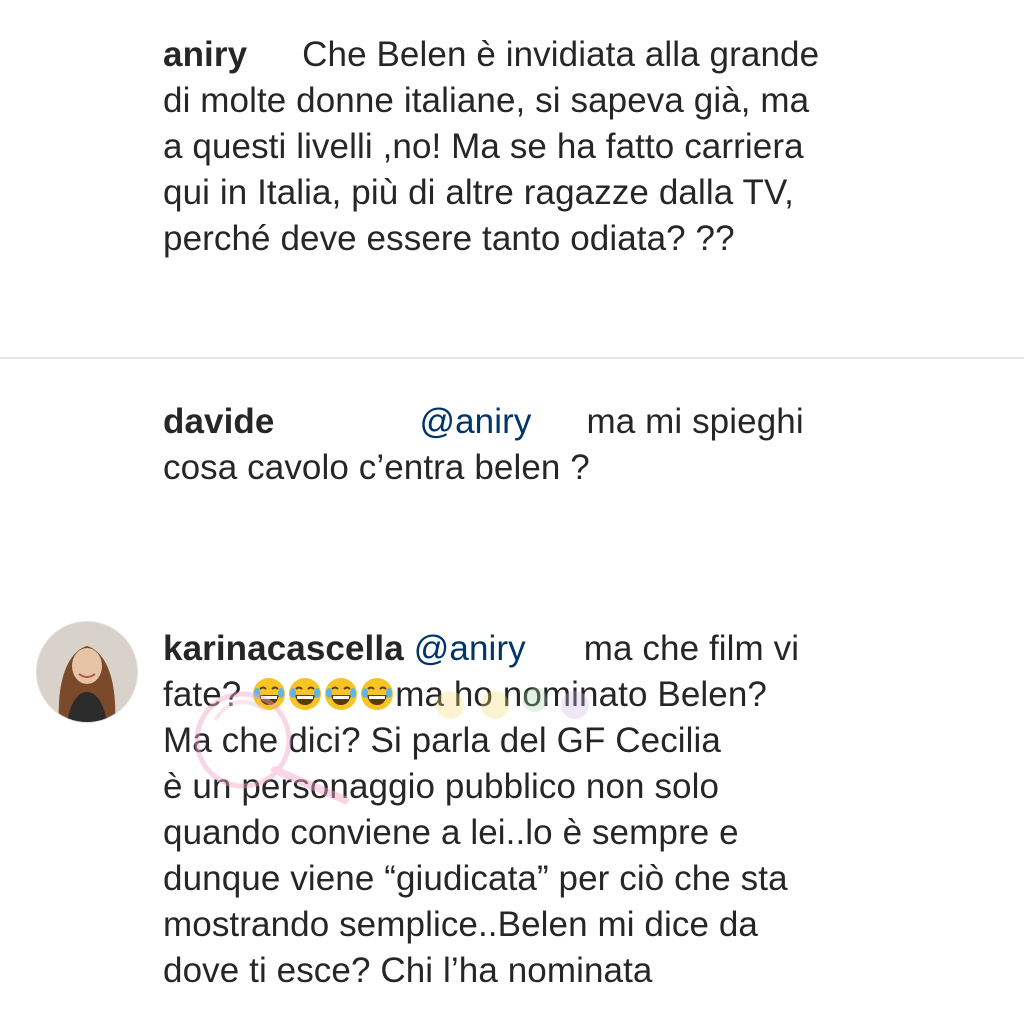 This screenshot has height=1017, width=1024. What do you see at coordinates (202, 694) in the screenshot?
I see `comment-text-line: fate?` at bounding box center [202, 694].